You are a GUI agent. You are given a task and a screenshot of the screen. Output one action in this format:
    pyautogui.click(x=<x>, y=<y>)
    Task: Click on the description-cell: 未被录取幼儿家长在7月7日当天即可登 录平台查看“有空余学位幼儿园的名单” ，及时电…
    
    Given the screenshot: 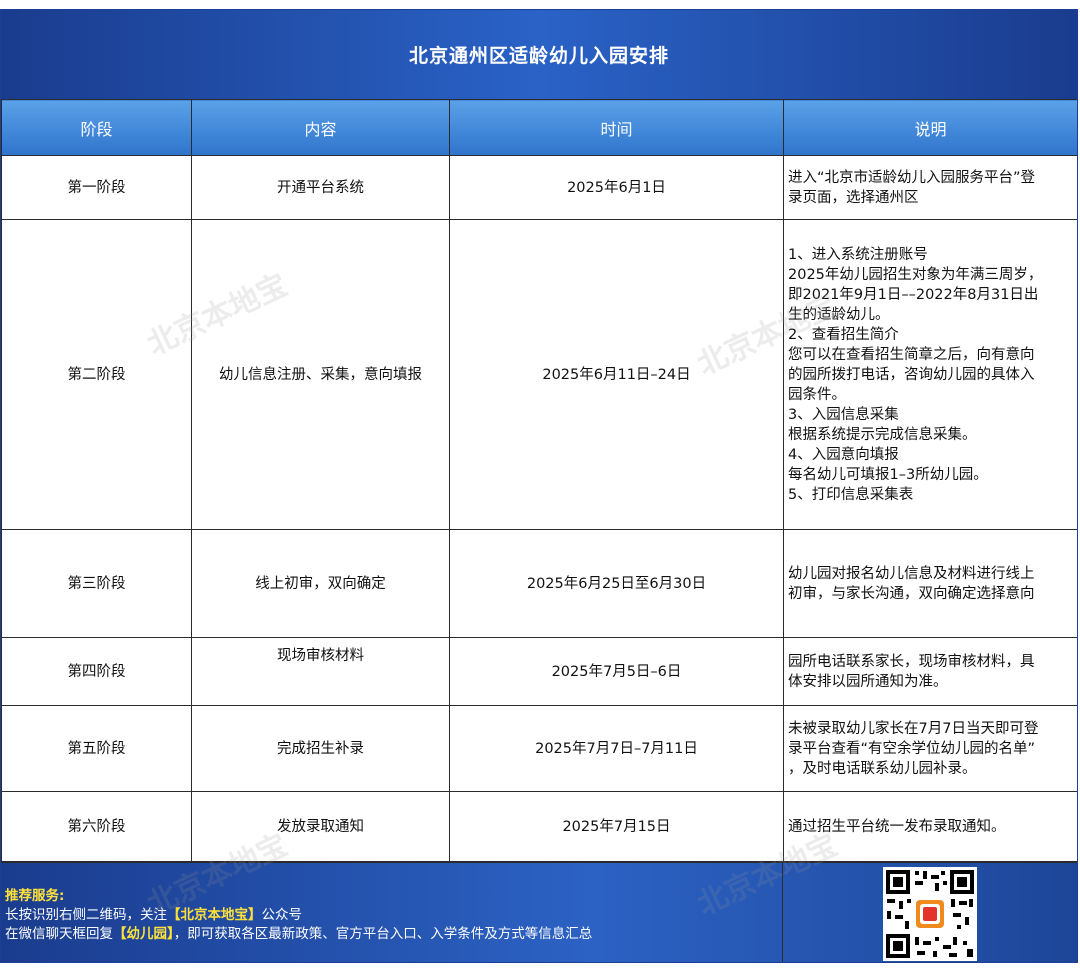 What is the action you would take?
    pyautogui.click(x=930, y=748)
    